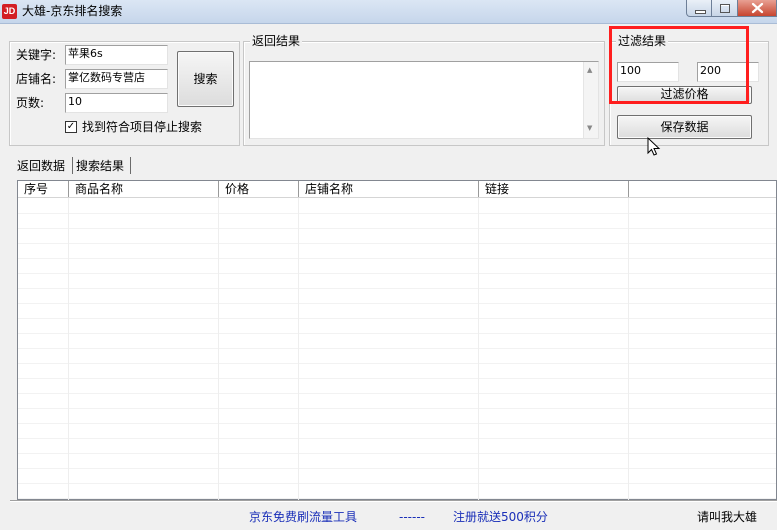  Describe the element at coordinates (590, 100) in the screenshot. I see `result-scrollbar: ▲ ▼` at that location.